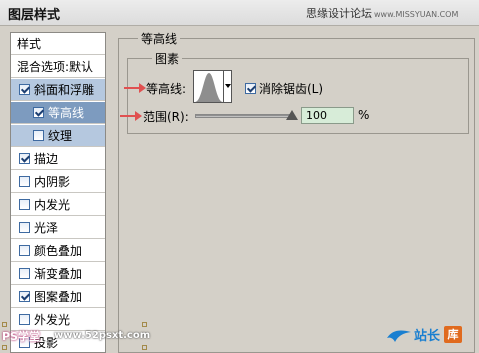  Describe the element at coordinates (250, 88) in the screenshot. I see `anti-alias-checkbox` at that location.